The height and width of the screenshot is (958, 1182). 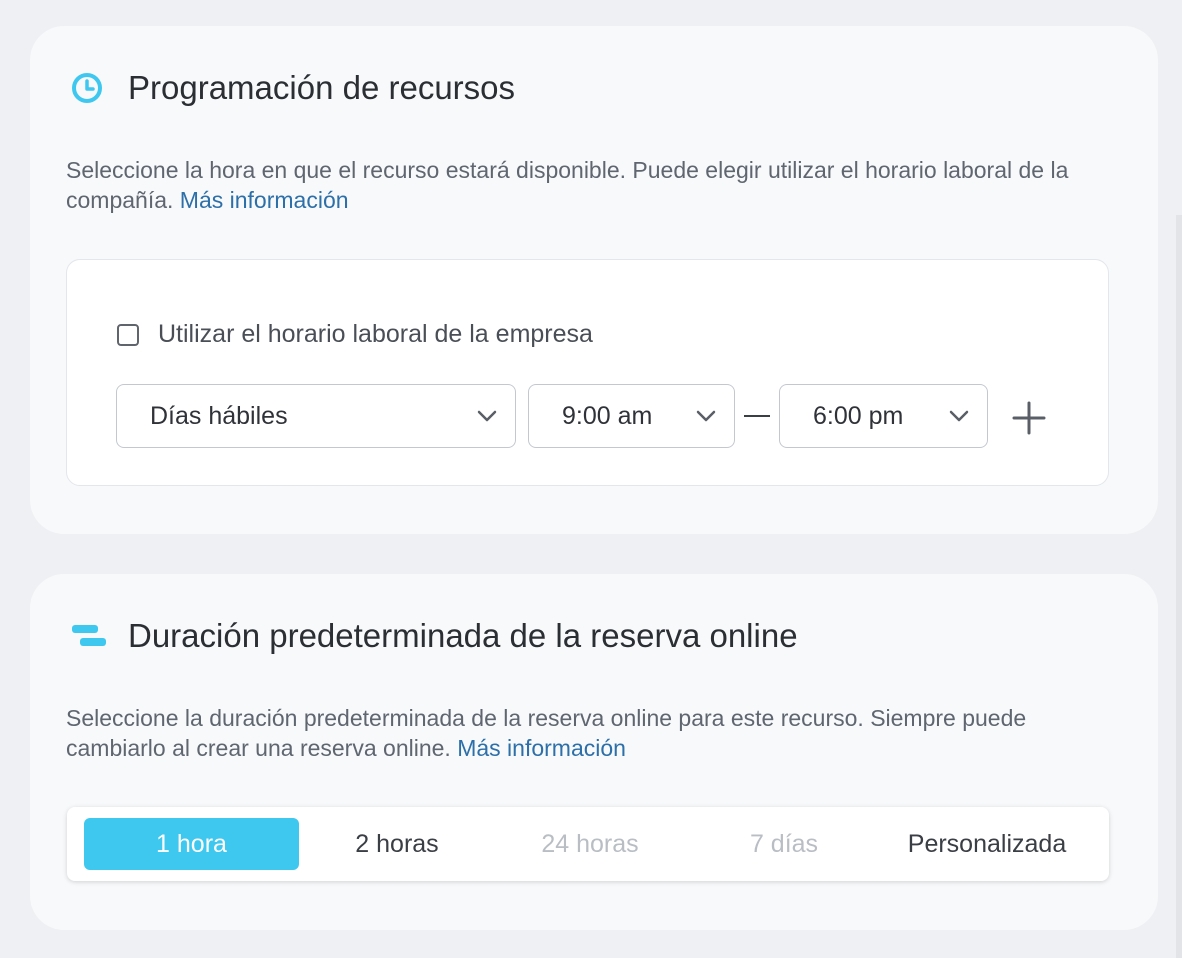 I want to click on end-time-value: 6:00 pm, so click(x=858, y=415).